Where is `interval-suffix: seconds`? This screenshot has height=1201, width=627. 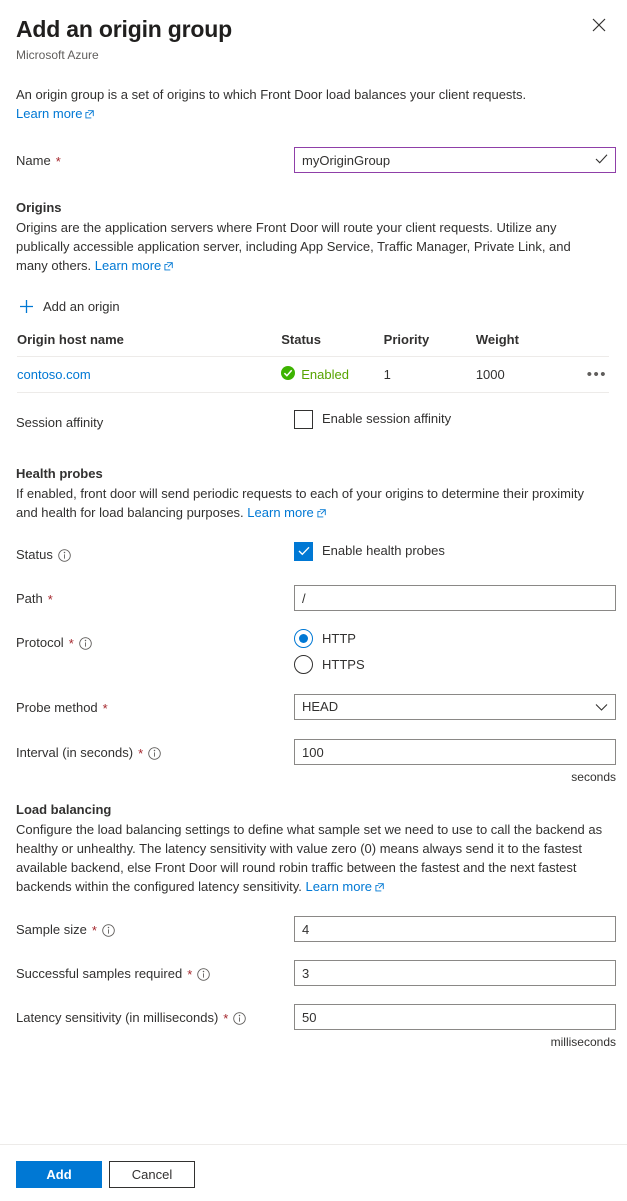
interval-suffix: seconds is located at coordinates (593, 777).